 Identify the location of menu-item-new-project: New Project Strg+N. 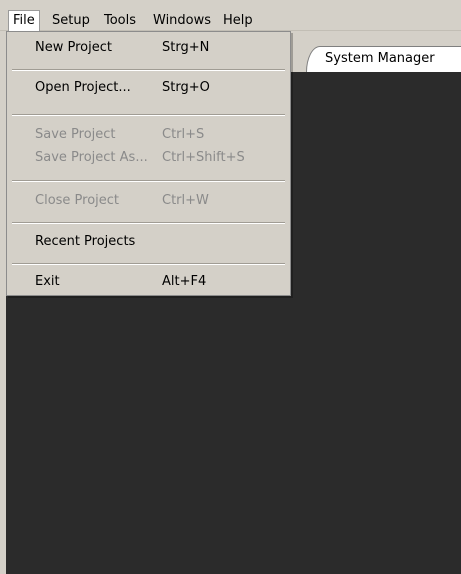
(148, 48).